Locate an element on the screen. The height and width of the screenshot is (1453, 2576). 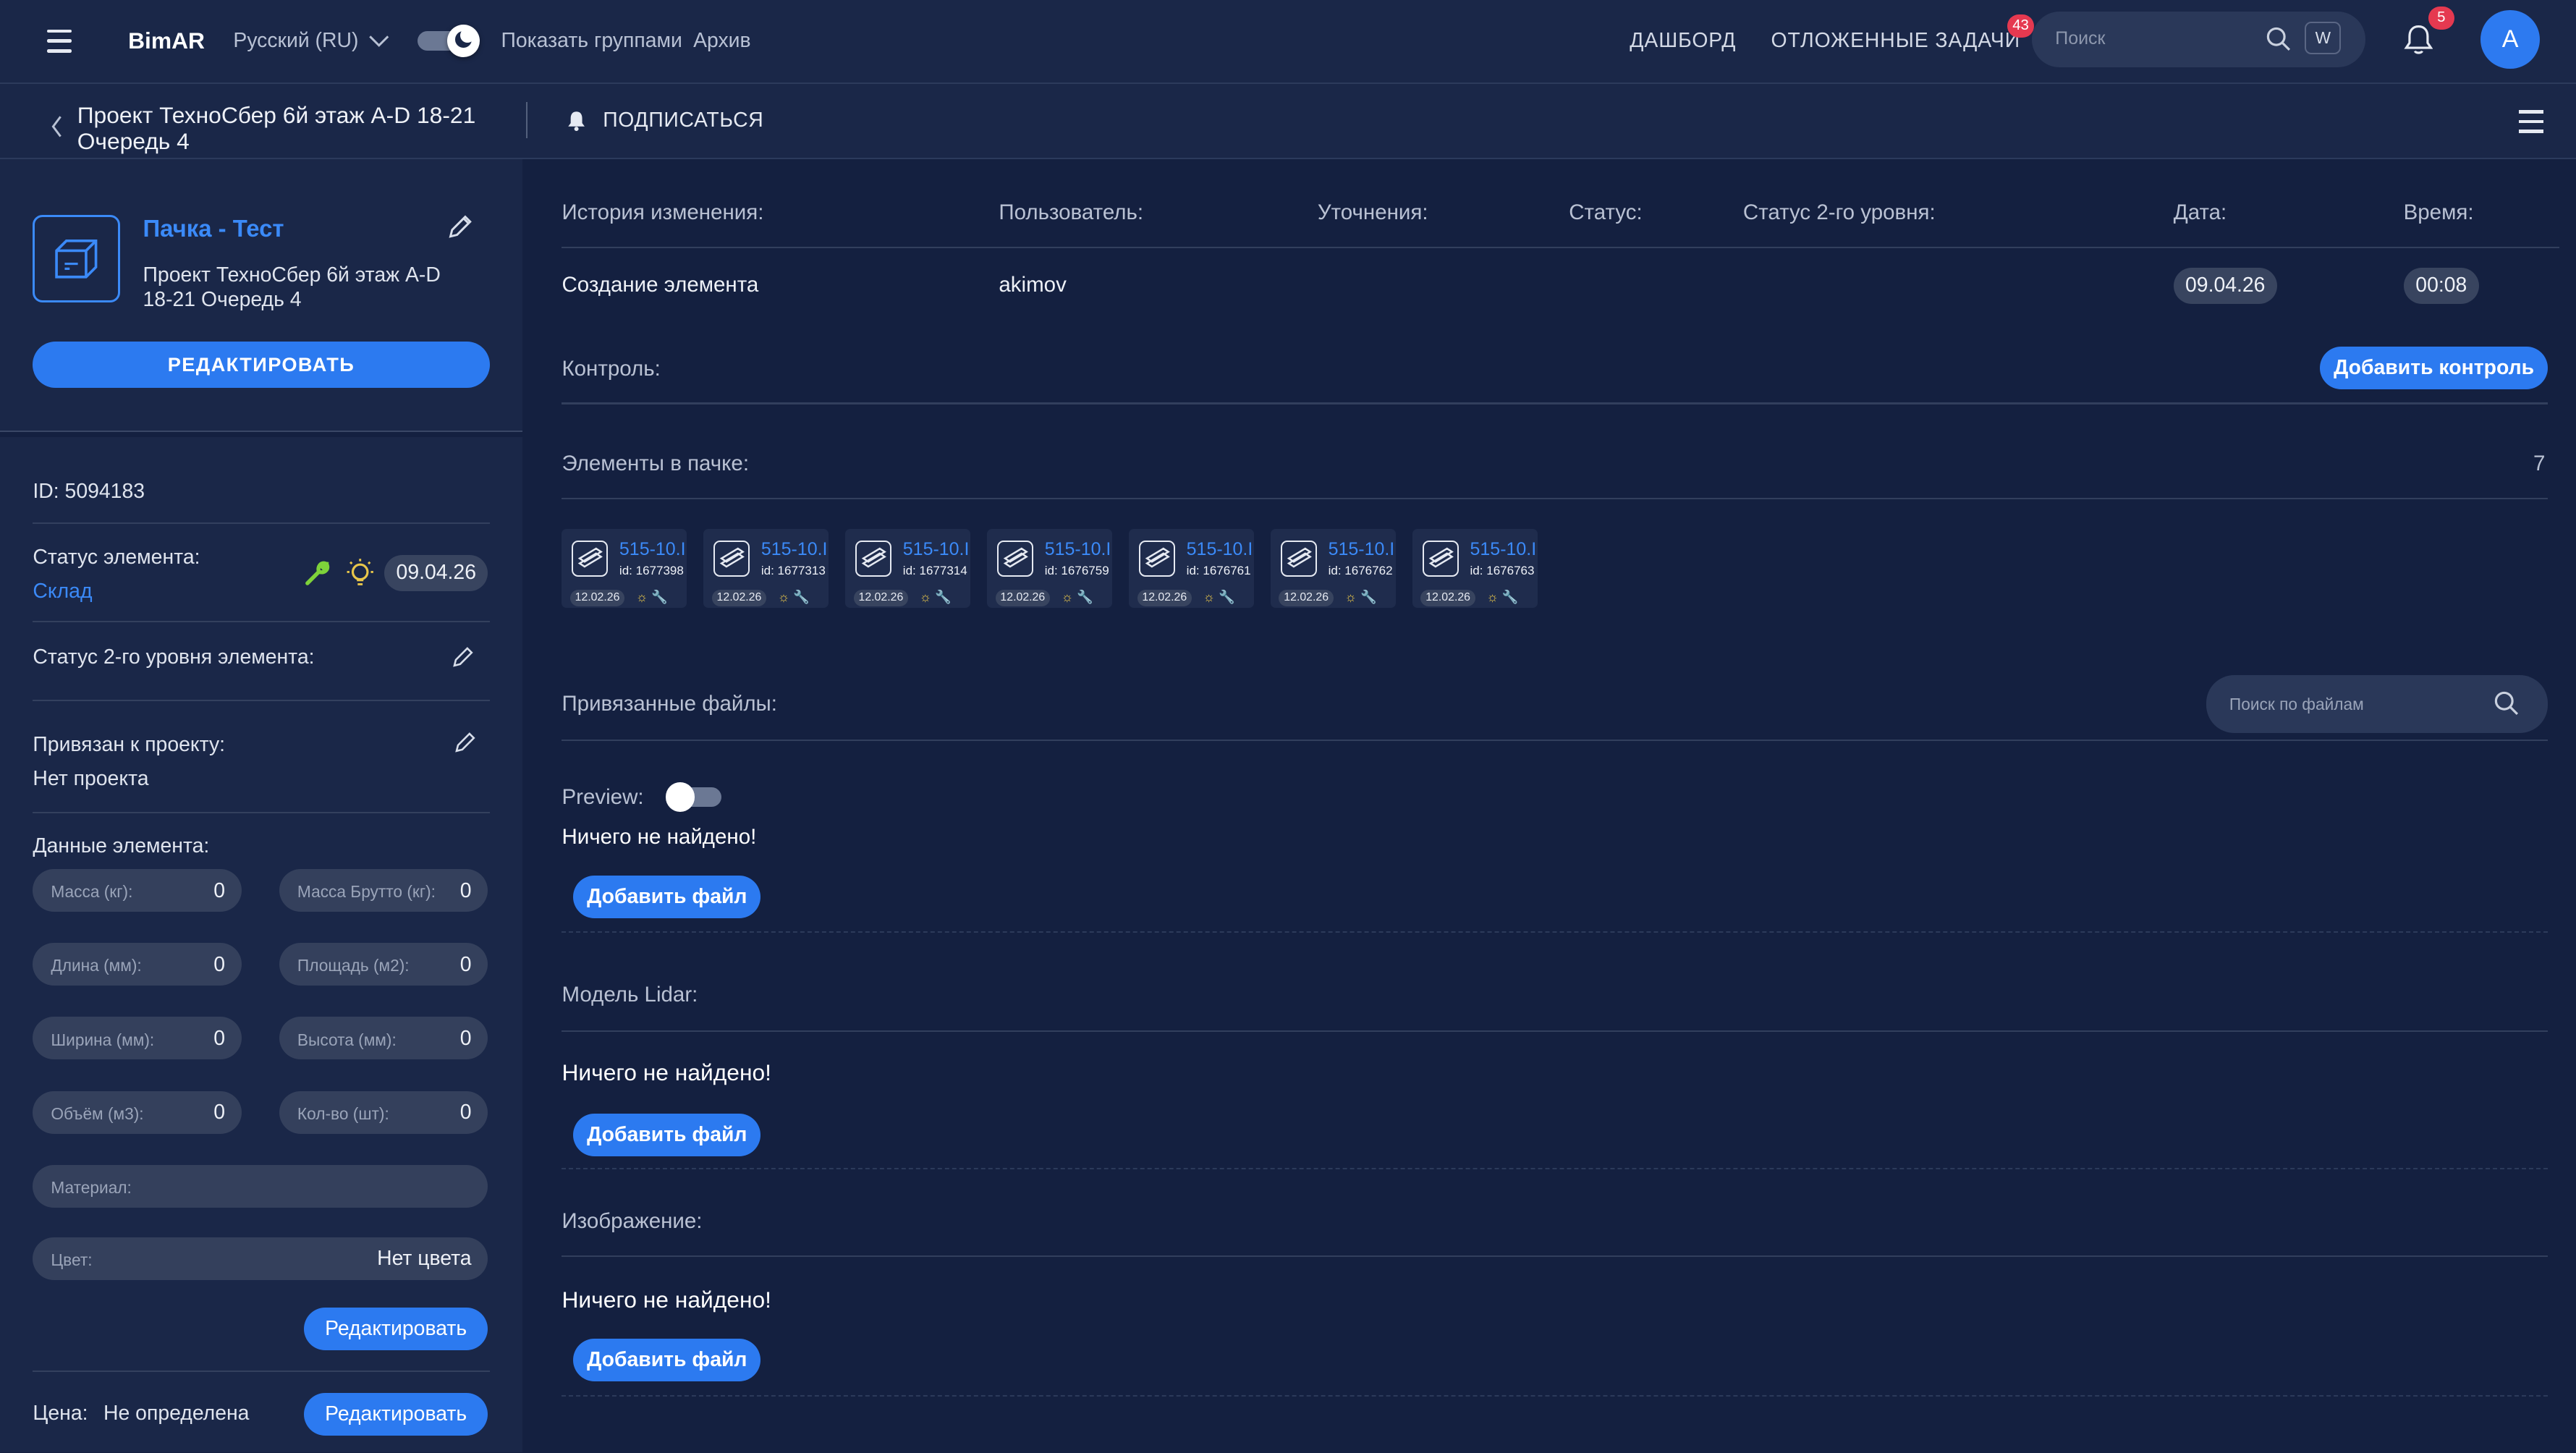
files-empty-text: Ничего не найдено! is located at coordinates (659, 837).